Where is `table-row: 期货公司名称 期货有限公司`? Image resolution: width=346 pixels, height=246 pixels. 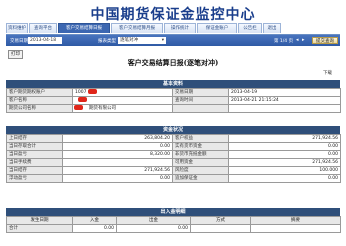
table-row: 期货公司名称 期货有限公司 is located at coordinates (173, 108).